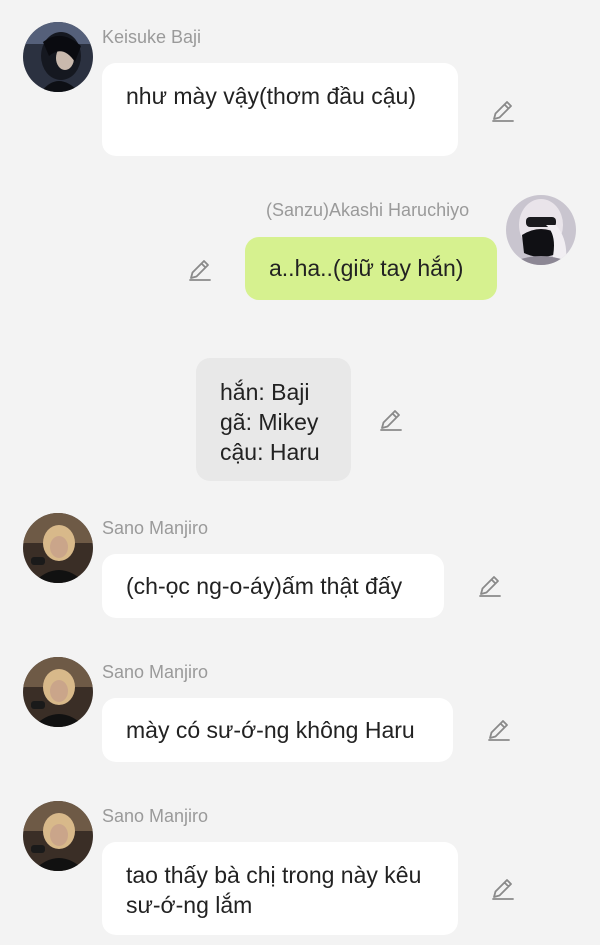  What do you see at coordinates (265, 392) in the screenshot?
I see `narration-line: hắn: Baji` at bounding box center [265, 392].